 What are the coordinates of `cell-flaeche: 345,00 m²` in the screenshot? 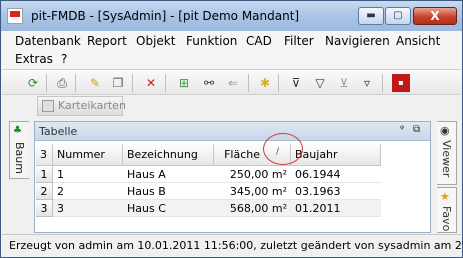 It's located at (252, 191).